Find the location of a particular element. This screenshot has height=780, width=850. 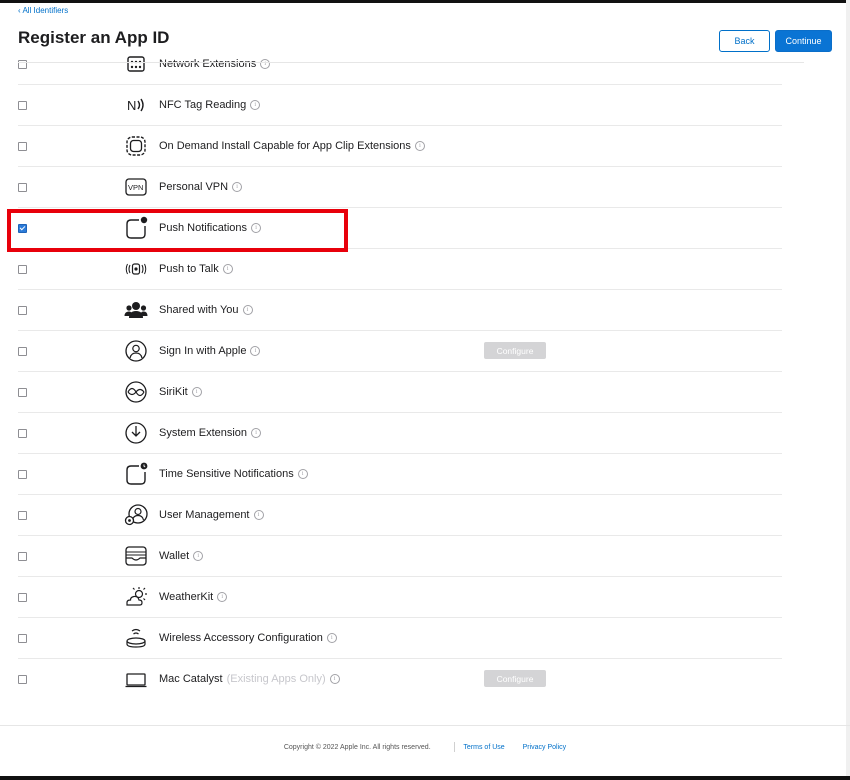

nfc-icon: N is located at coordinates (136, 105).